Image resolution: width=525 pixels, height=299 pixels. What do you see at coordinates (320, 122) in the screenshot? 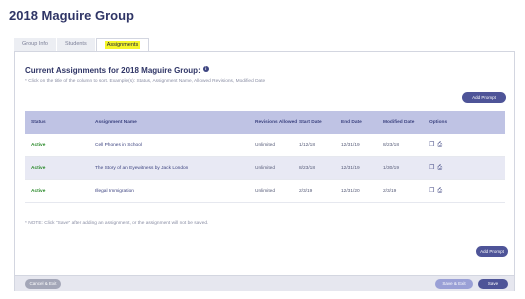
I see `header-start-date: Start Date` at bounding box center [320, 122].